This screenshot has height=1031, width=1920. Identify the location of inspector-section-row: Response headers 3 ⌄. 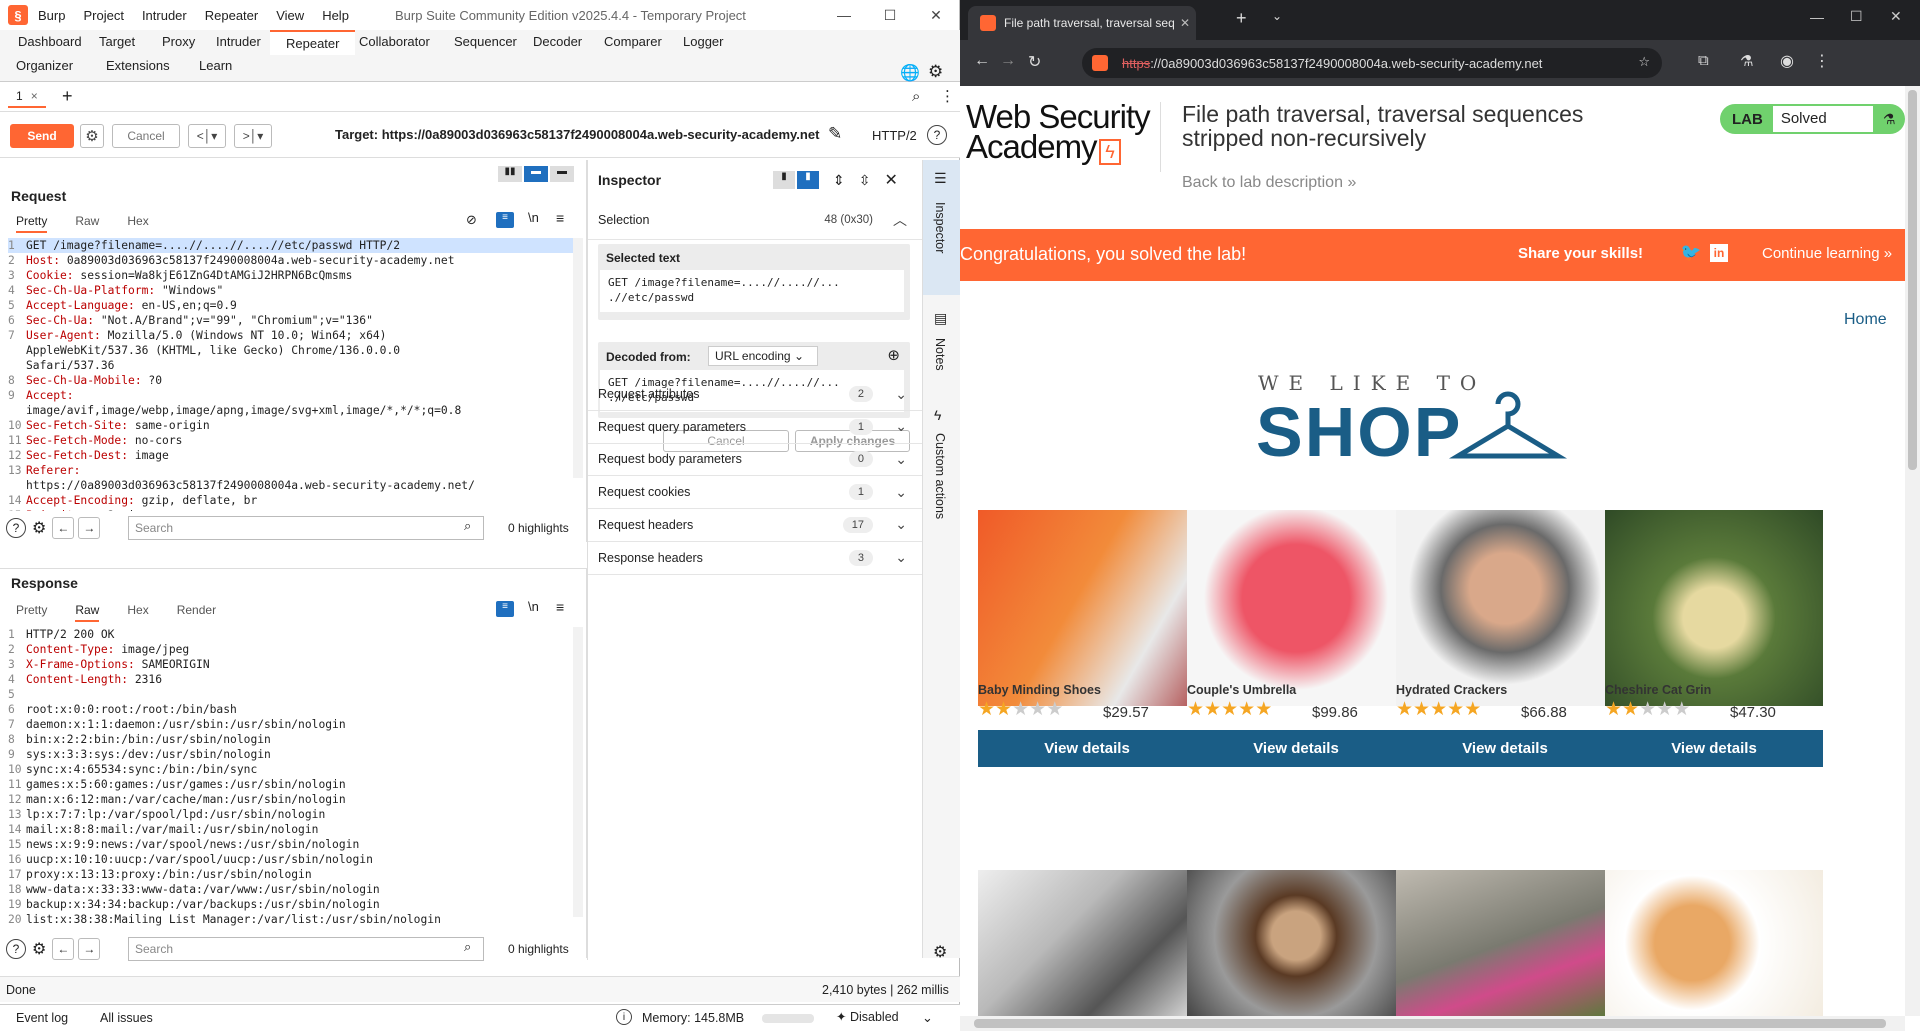
(755, 558).